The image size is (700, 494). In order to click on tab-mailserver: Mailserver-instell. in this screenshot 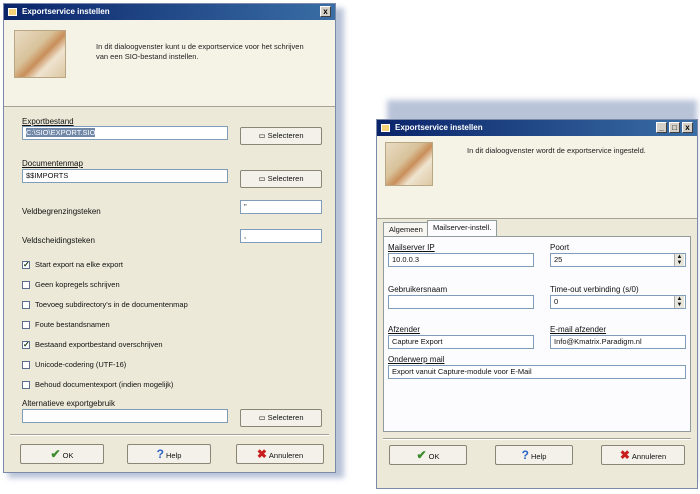, I will do `click(462, 228)`.